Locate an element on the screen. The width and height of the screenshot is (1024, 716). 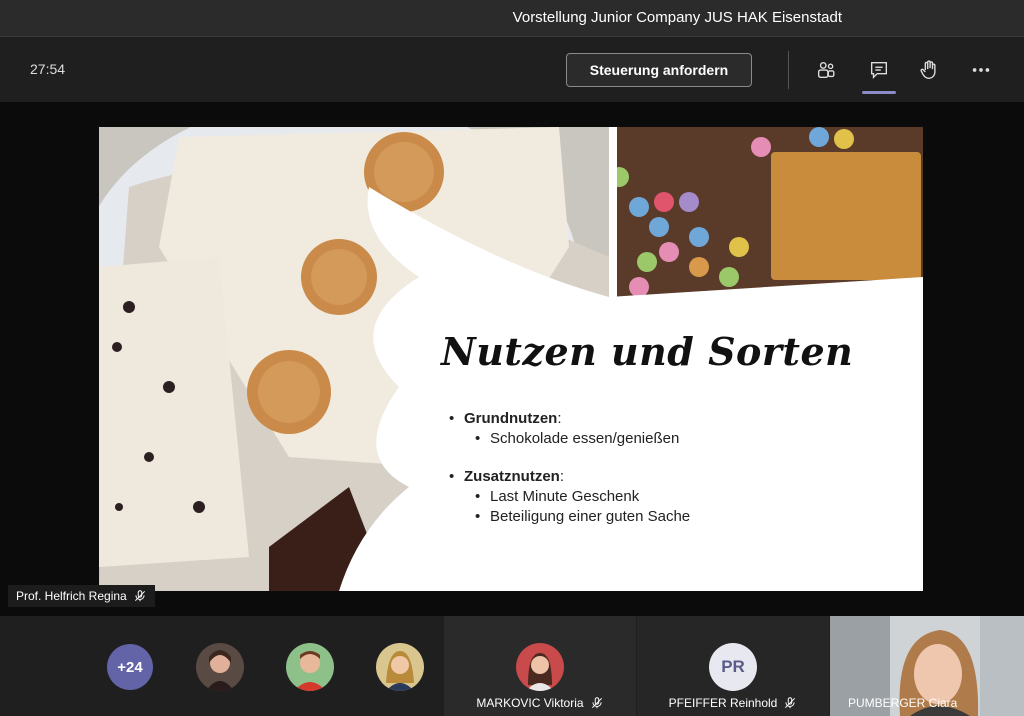
meeting-timer: 27:54 is located at coordinates (48, 69).